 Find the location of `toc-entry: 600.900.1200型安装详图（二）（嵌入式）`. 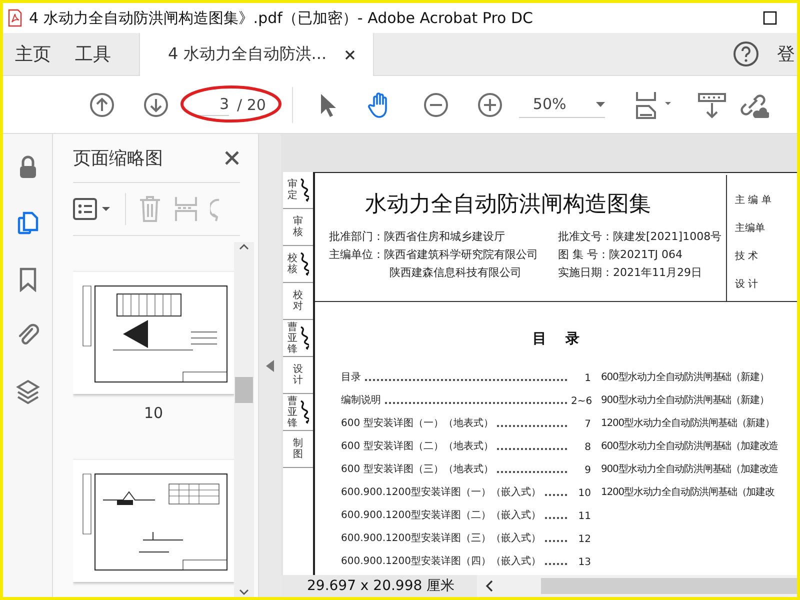

toc-entry: 600.900.1200型安装详图（二）（嵌入式） is located at coordinates (441, 515).